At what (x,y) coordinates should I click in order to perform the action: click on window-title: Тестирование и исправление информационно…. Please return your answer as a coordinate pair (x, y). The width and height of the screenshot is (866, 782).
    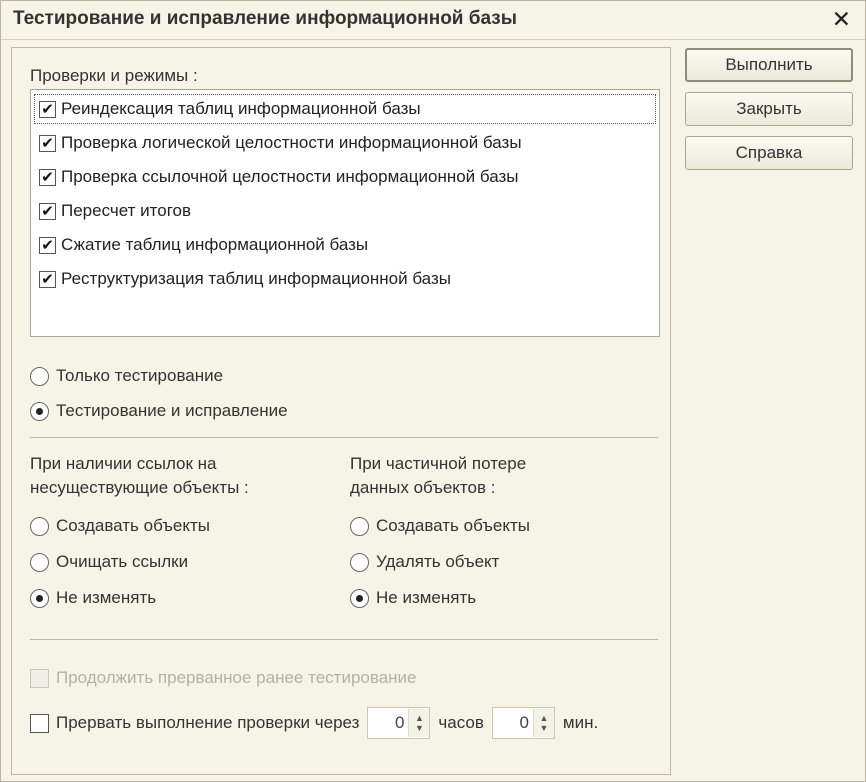
    Looking at the image, I should click on (265, 18).